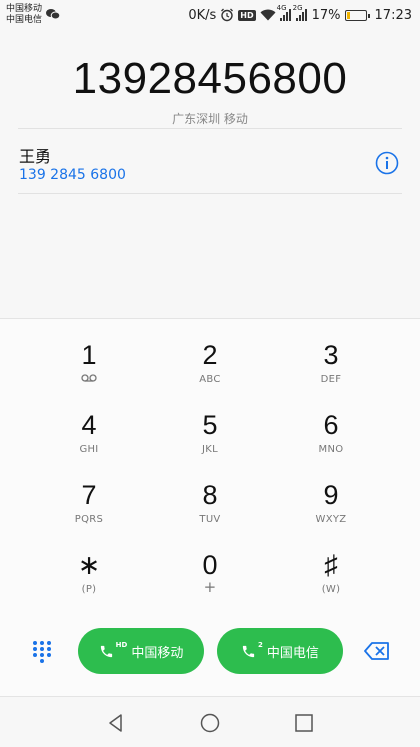 This screenshot has width=420, height=747. I want to click on wechat-icon, so click(53, 14).